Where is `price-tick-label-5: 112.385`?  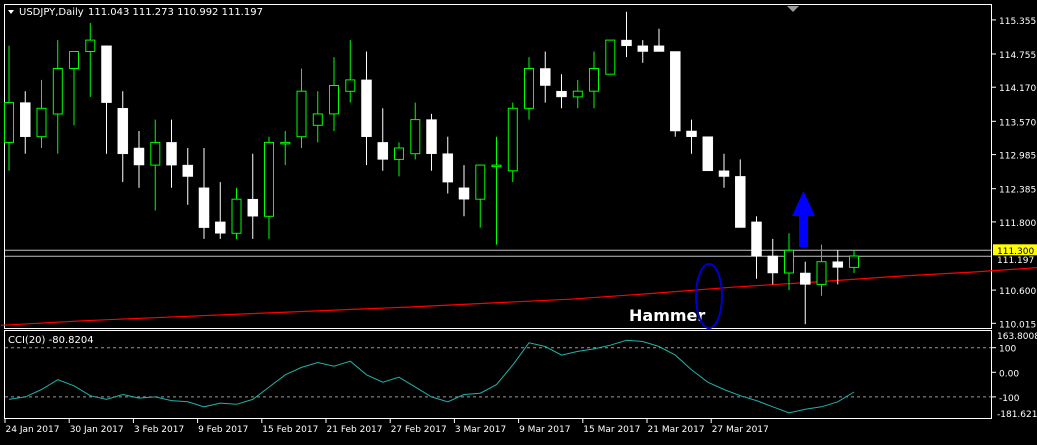 price-tick-label-5: 112.385 is located at coordinates (1017, 191).